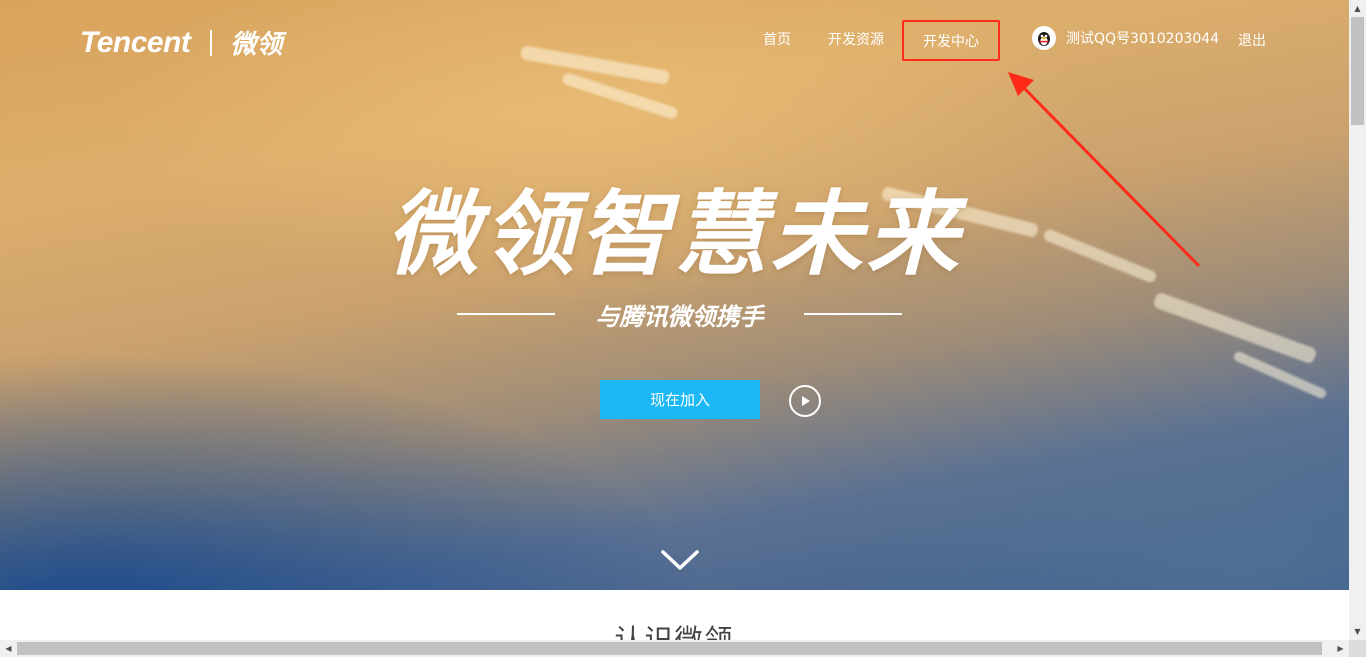  I want to click on nav-item-resources: 开发资源, so click(856, 39).